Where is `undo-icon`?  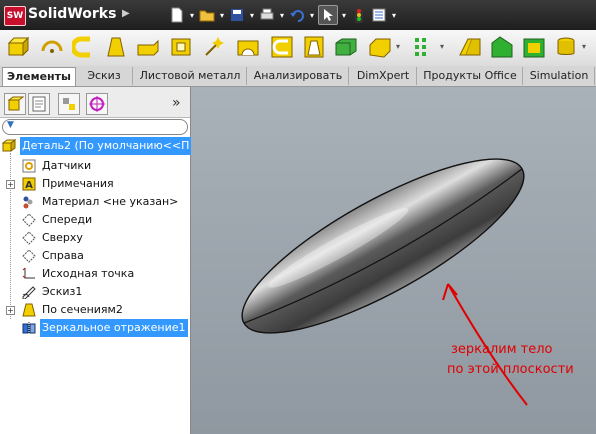
undo-icon is located at coordinates (297, 15).